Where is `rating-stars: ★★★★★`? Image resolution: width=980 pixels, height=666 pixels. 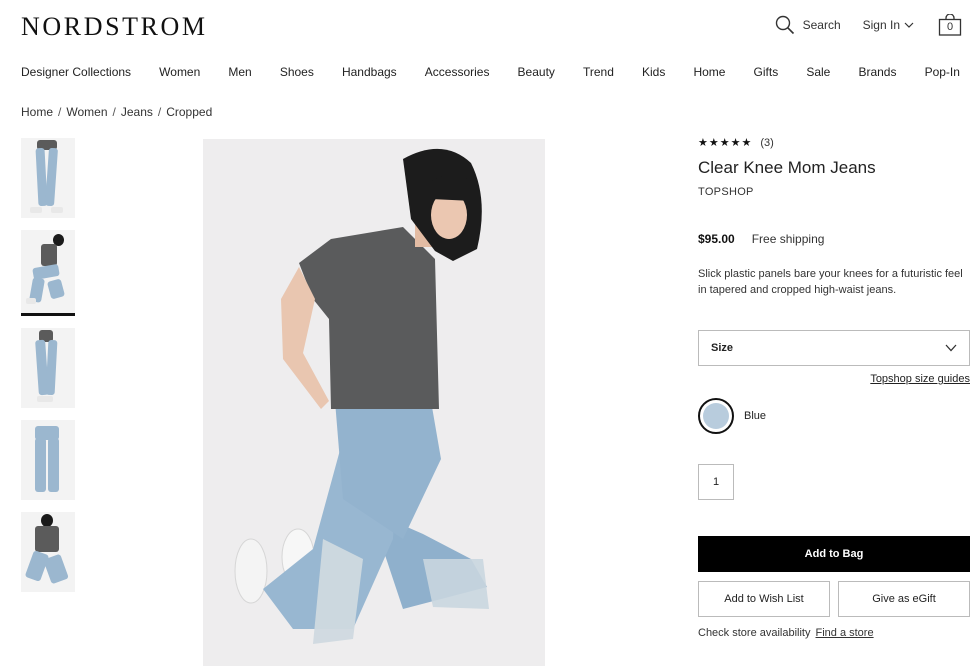
rating-stars: ★★★★★ is located at coordinates (725, 143).